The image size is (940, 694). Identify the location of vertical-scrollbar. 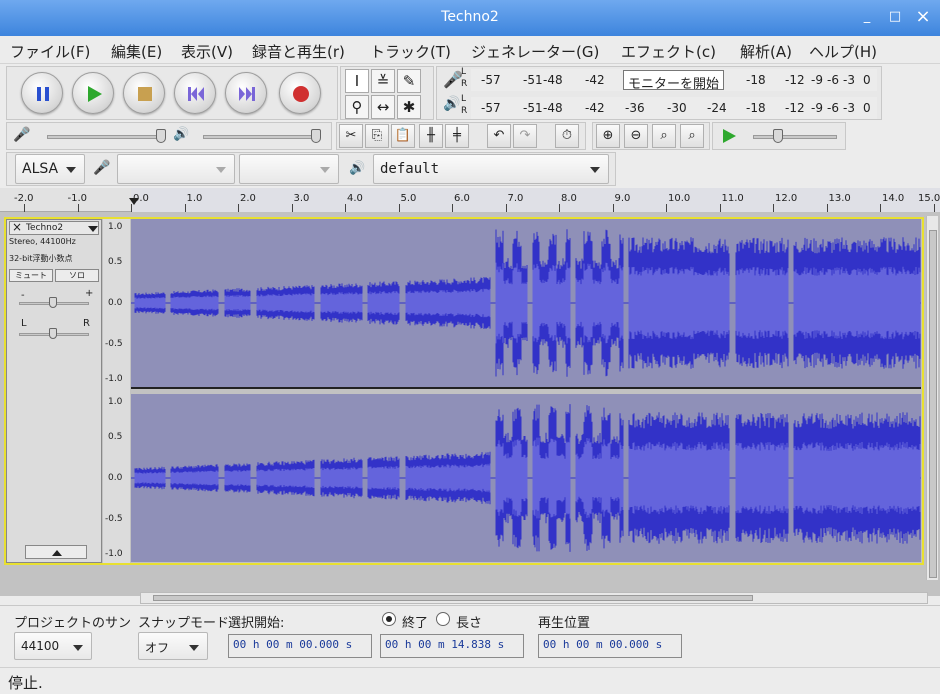
(932, 398).